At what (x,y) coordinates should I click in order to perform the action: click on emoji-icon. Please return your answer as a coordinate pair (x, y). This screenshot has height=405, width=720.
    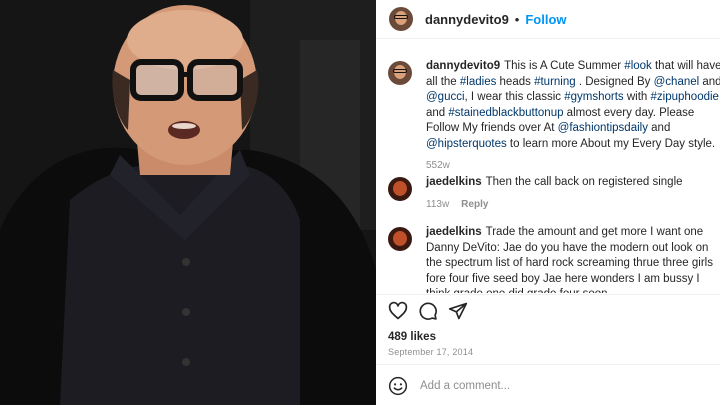
    Looking at the image, I should click on (398, 386).